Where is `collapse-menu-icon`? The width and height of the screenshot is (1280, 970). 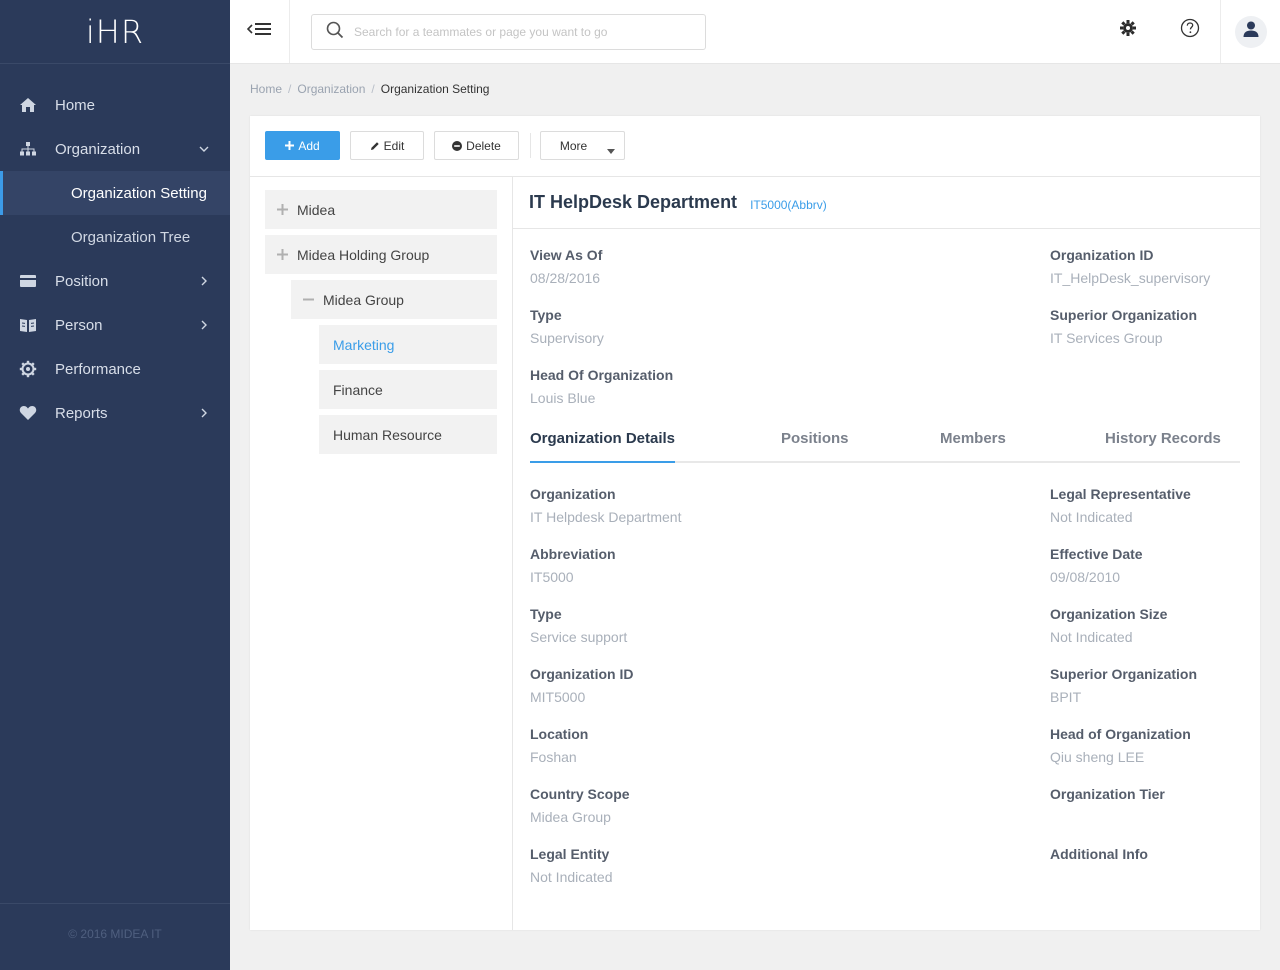
collapse-menu-icon is located at coordinates (259, 31).